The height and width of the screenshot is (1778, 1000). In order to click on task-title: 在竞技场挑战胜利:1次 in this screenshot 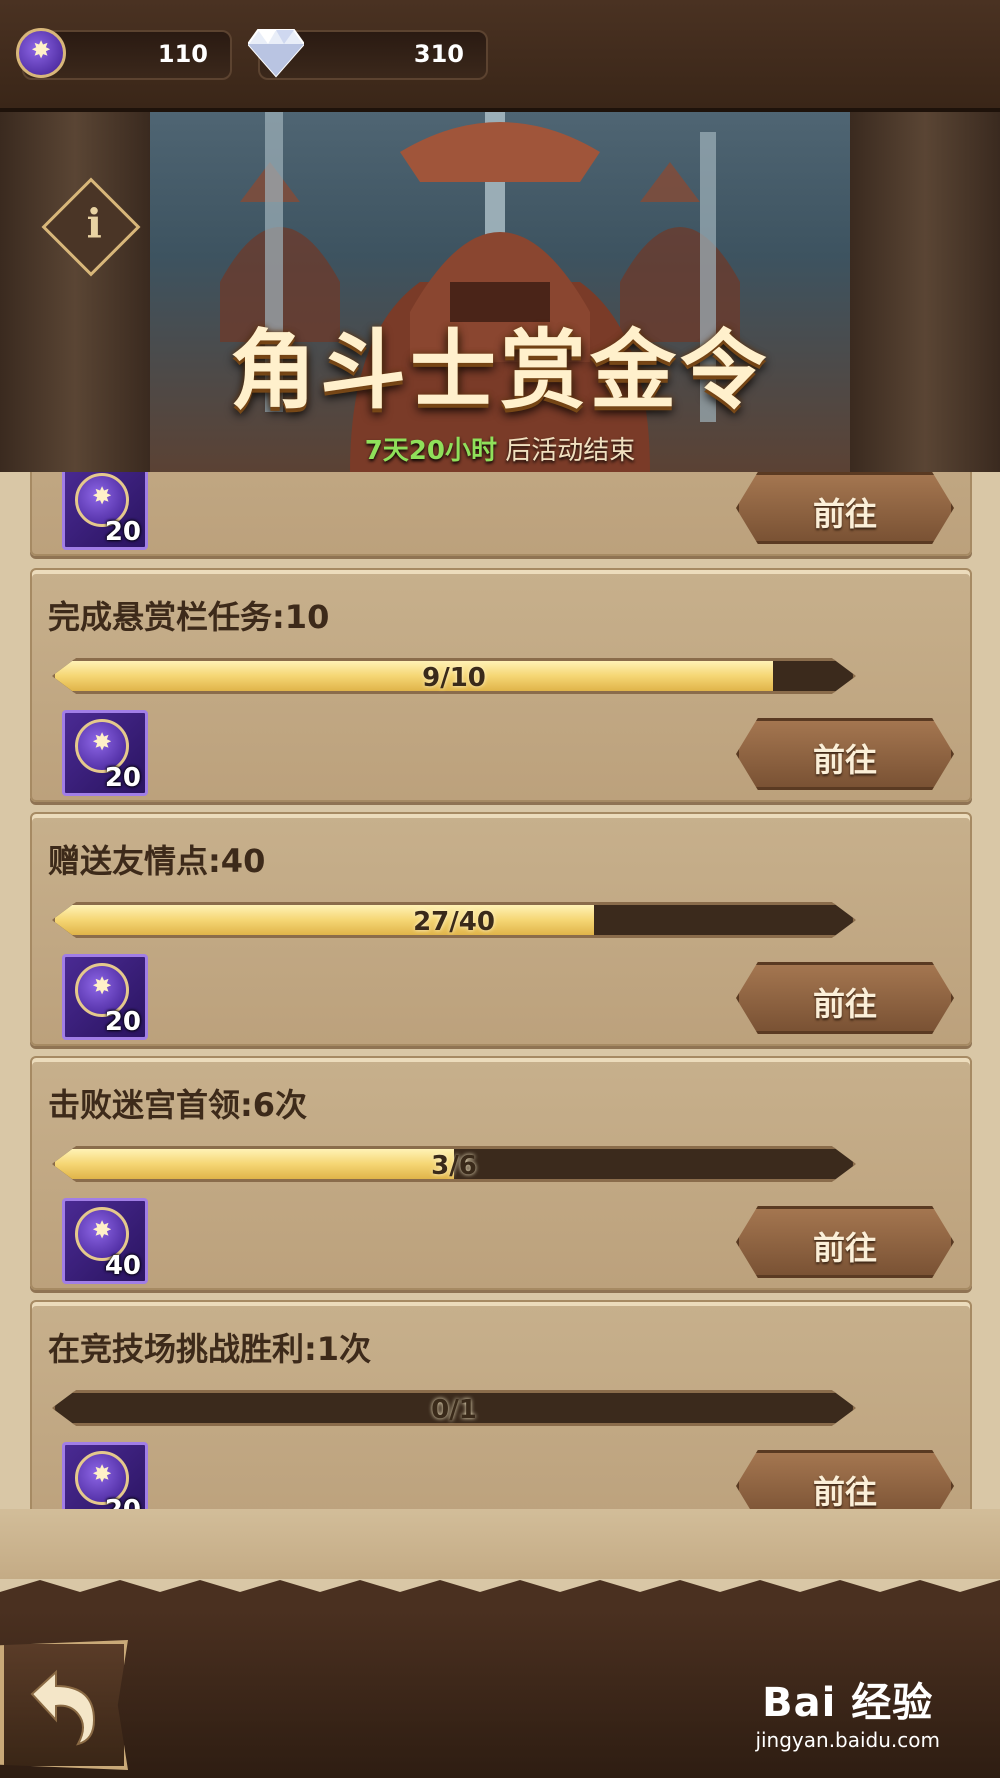, I will do `click(210, 1349)`.